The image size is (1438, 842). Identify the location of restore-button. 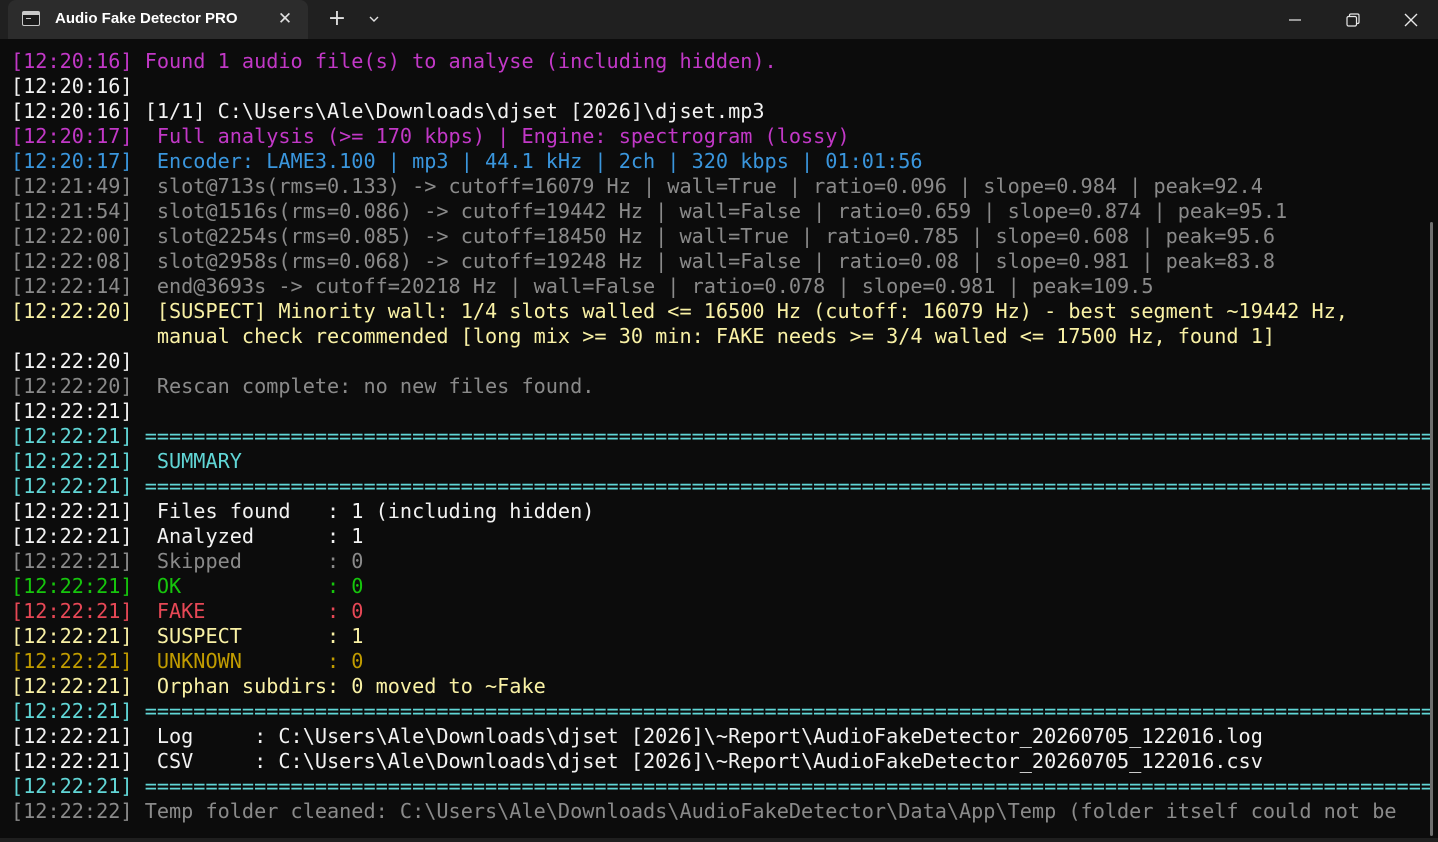
(1353, 19).